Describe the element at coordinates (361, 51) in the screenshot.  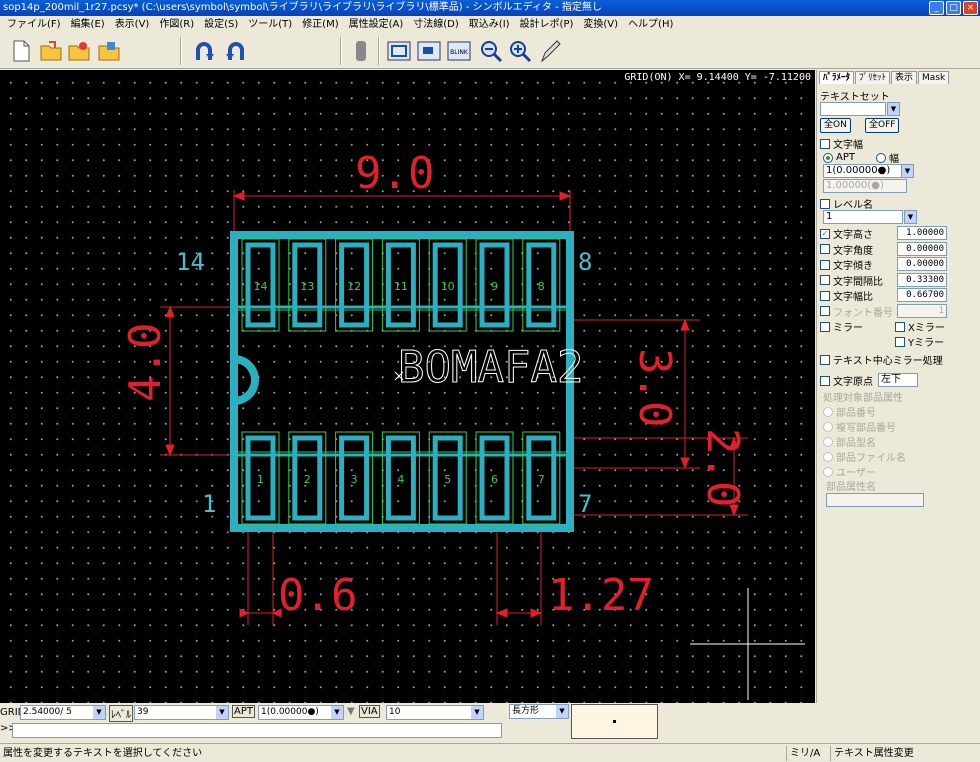
I see `layer-icon` at that location.